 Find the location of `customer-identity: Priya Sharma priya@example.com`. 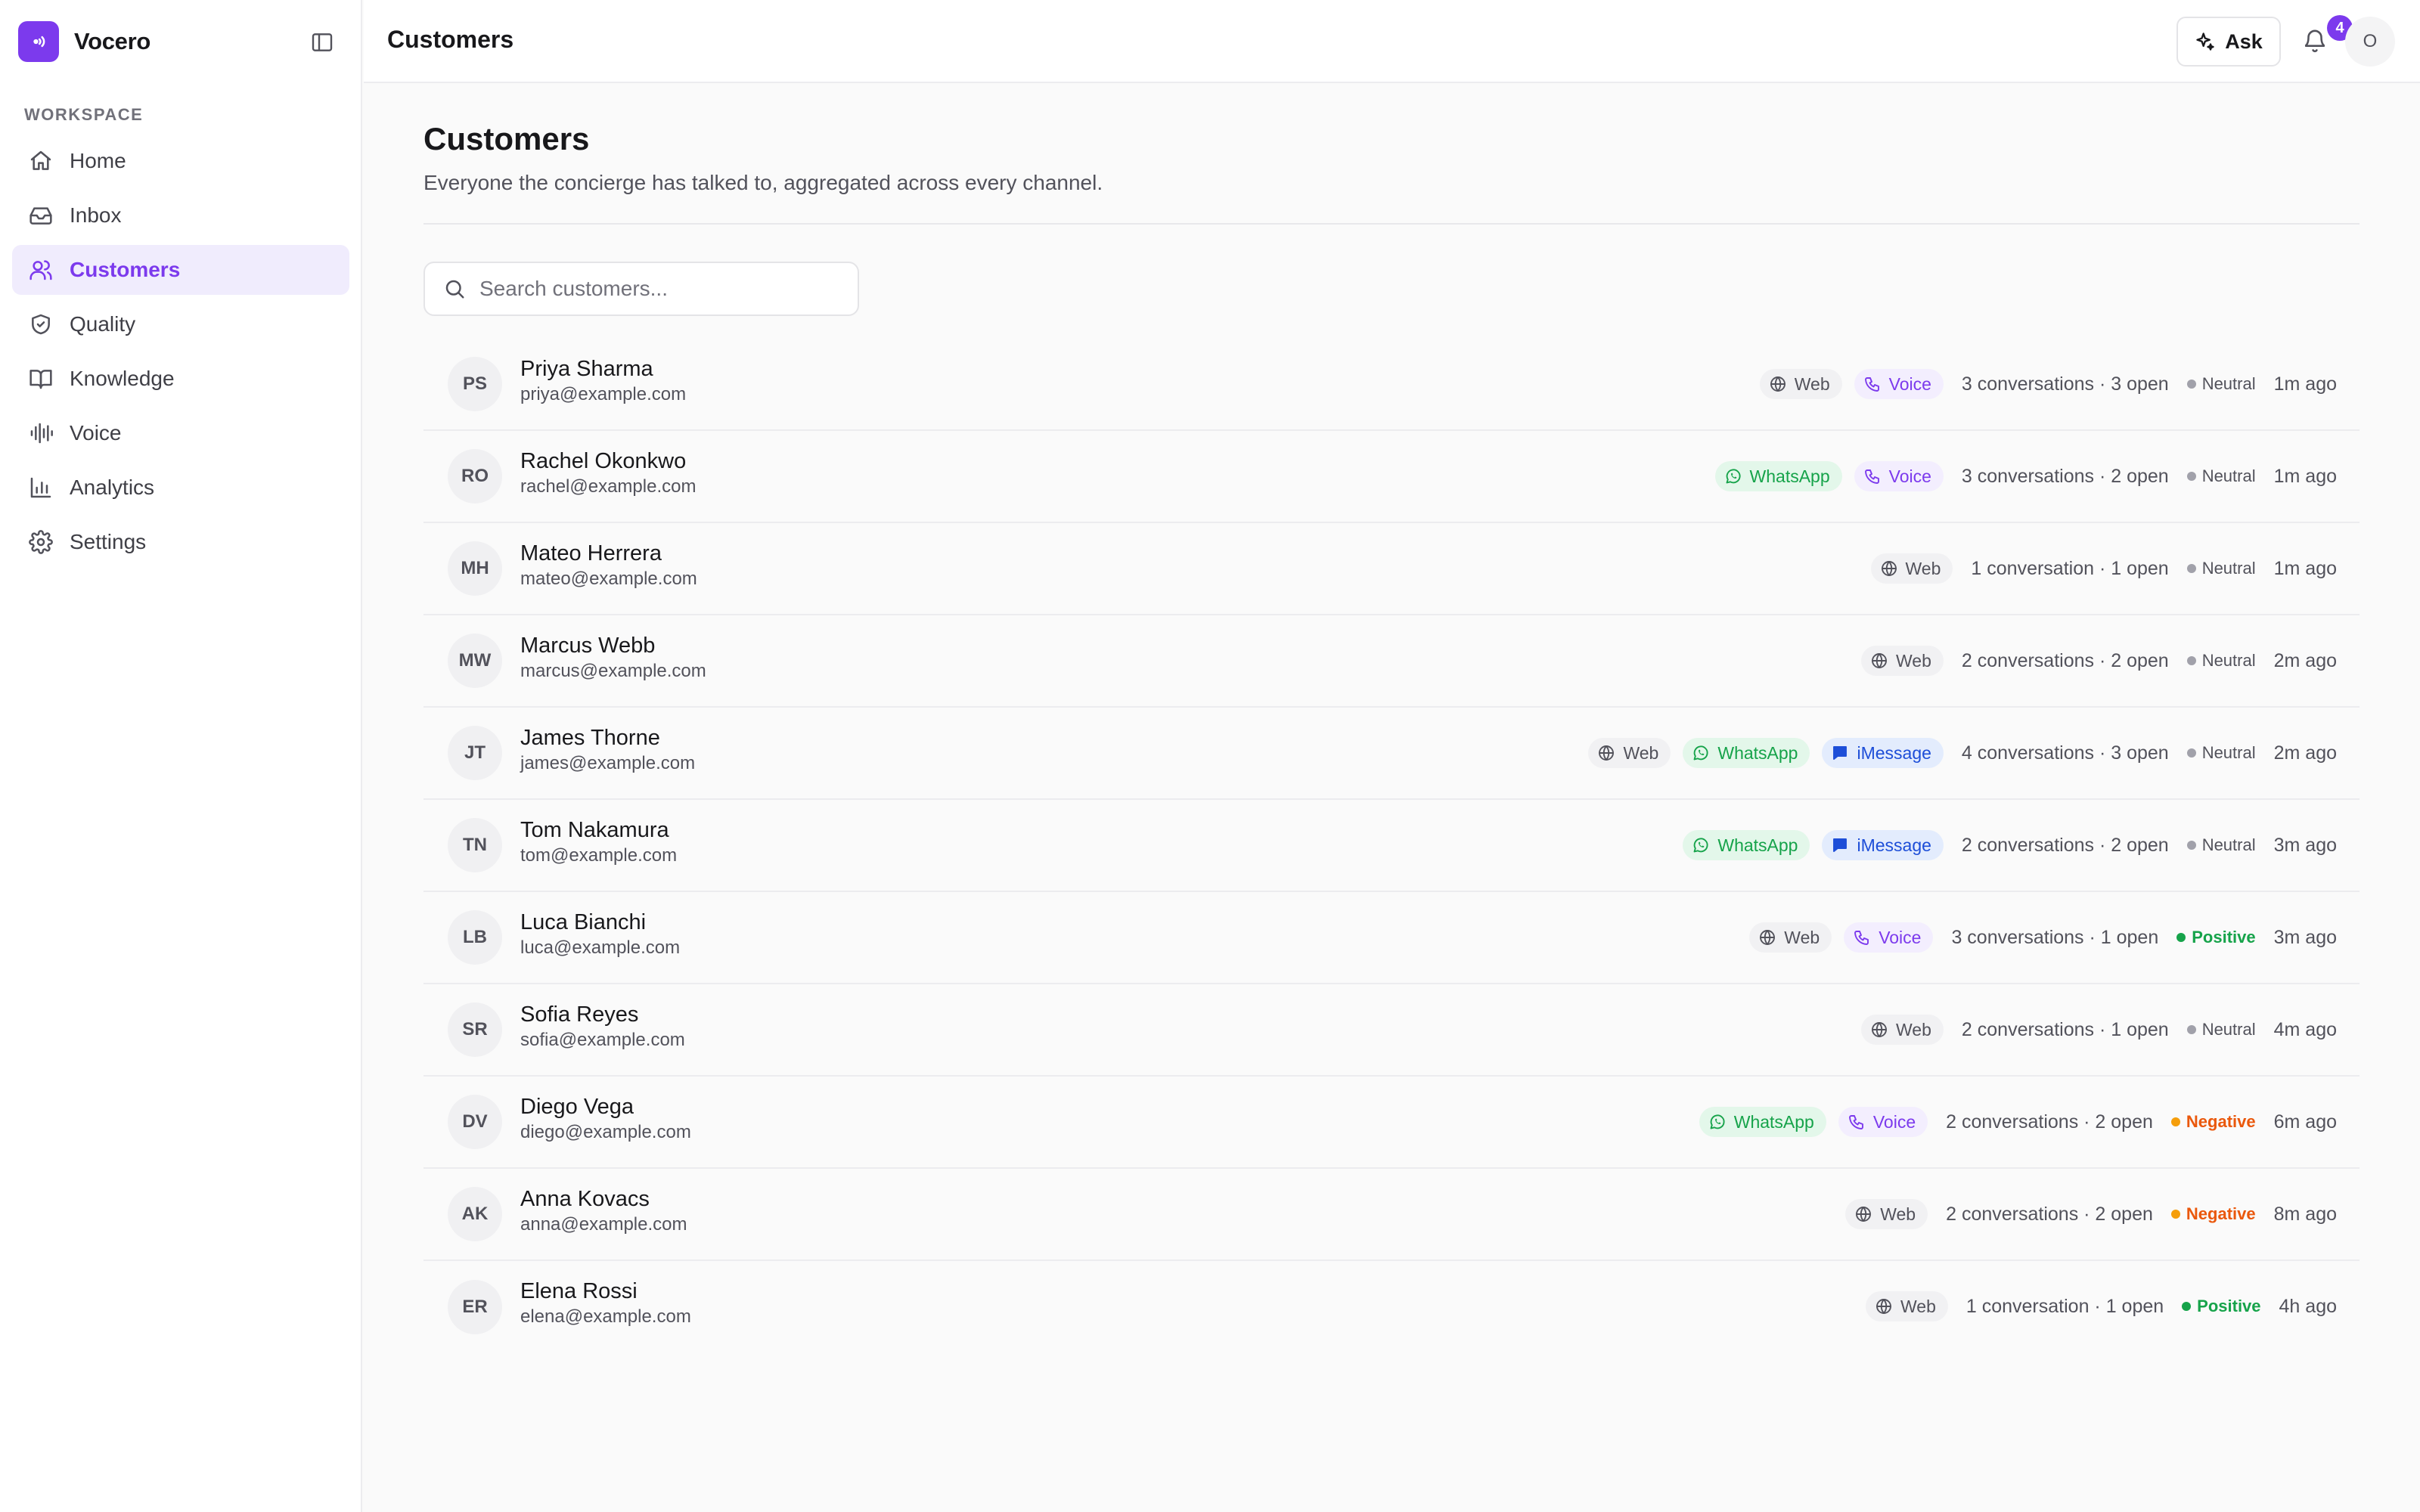

customer-identity: Priya Sharma priya@example.com is located at coordinates (603, 381).